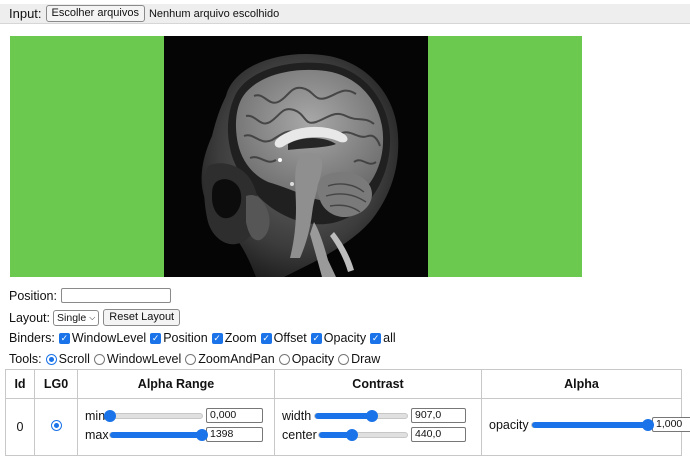  Describe the element at coordinates (378, 384) in the screenshot. I see `header-contrast: Contrast` at that location.